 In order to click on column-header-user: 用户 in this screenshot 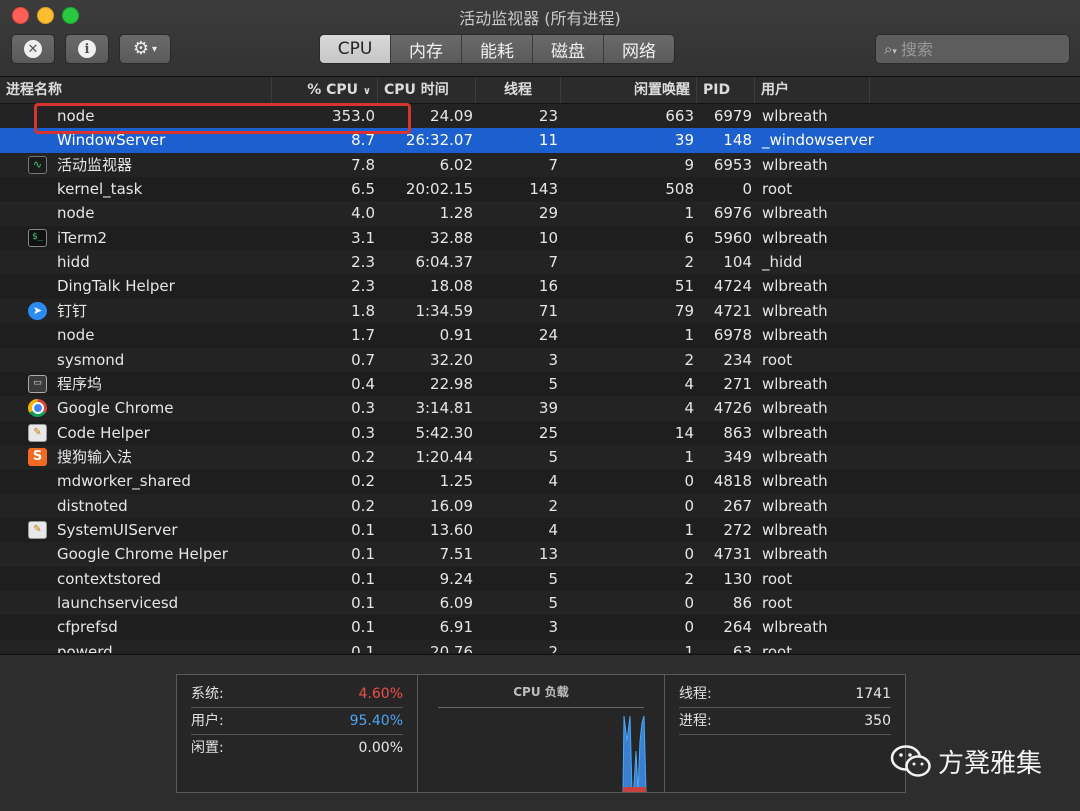, I will do `click(812, 90)`.